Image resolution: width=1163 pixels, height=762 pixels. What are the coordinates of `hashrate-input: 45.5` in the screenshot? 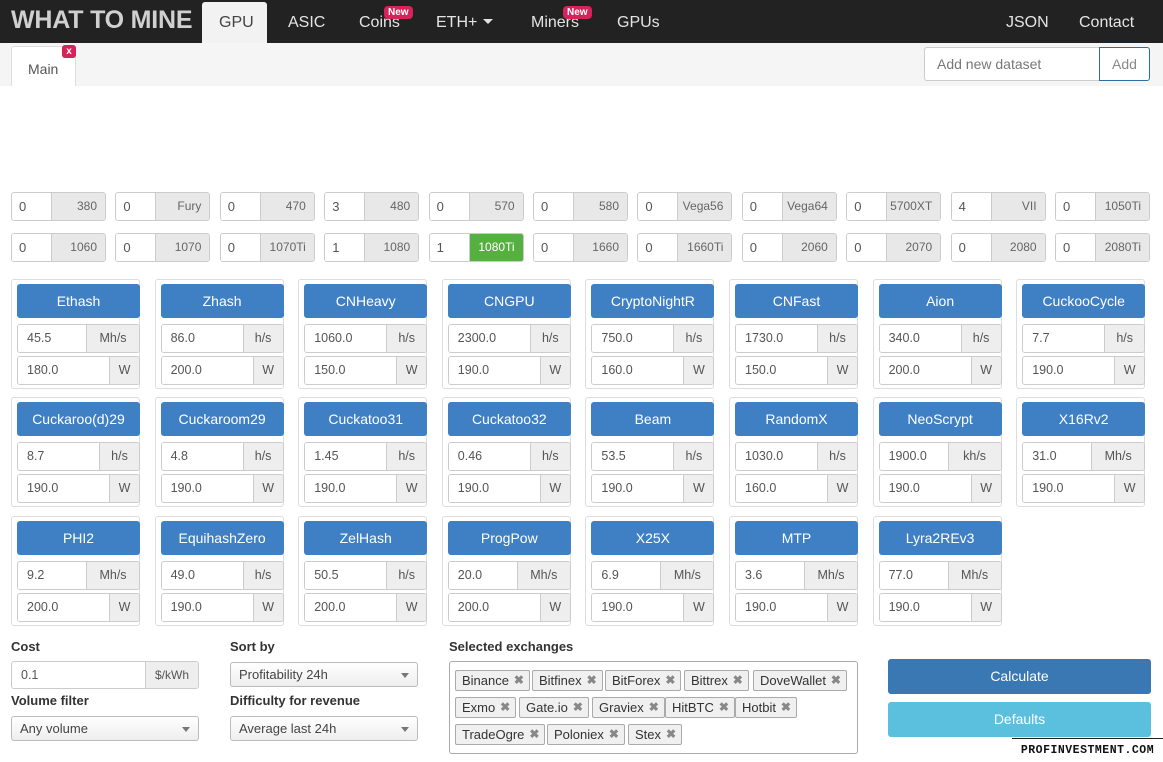 It's located at (52, 338).